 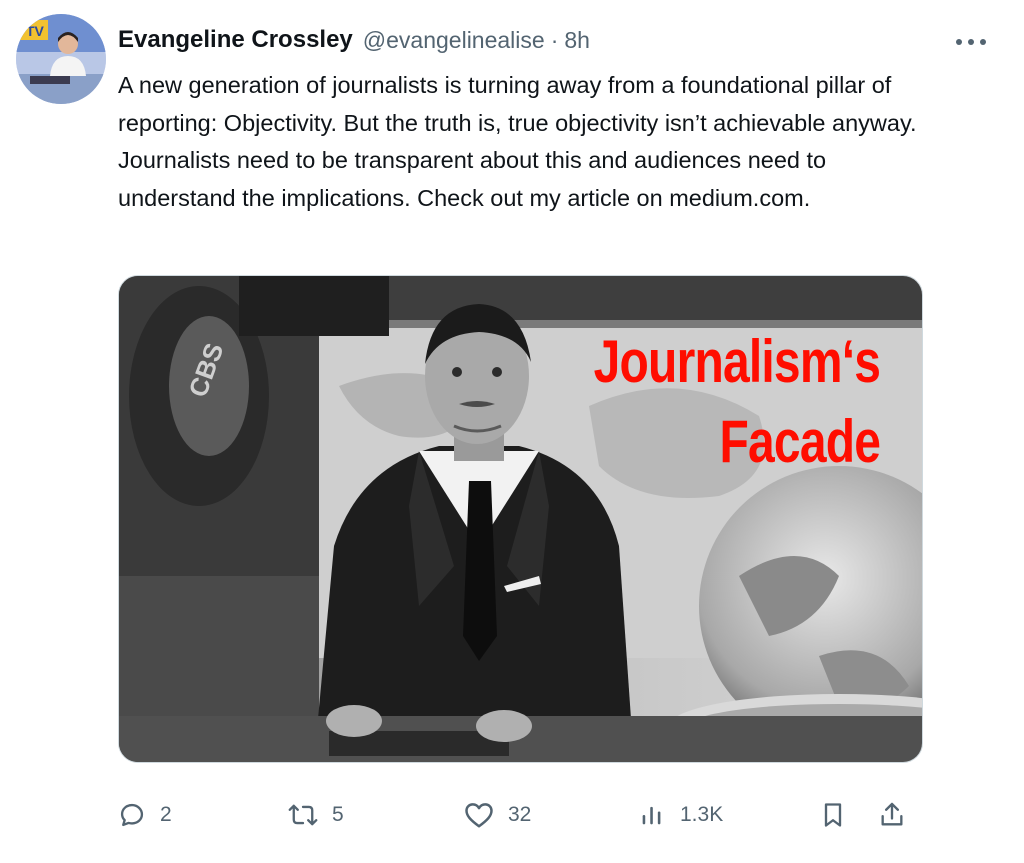 What do you see at coordinates (799, 441) in the screenshot?
I see `overlay-line-2: Facade` at bounding box center [799, 441].